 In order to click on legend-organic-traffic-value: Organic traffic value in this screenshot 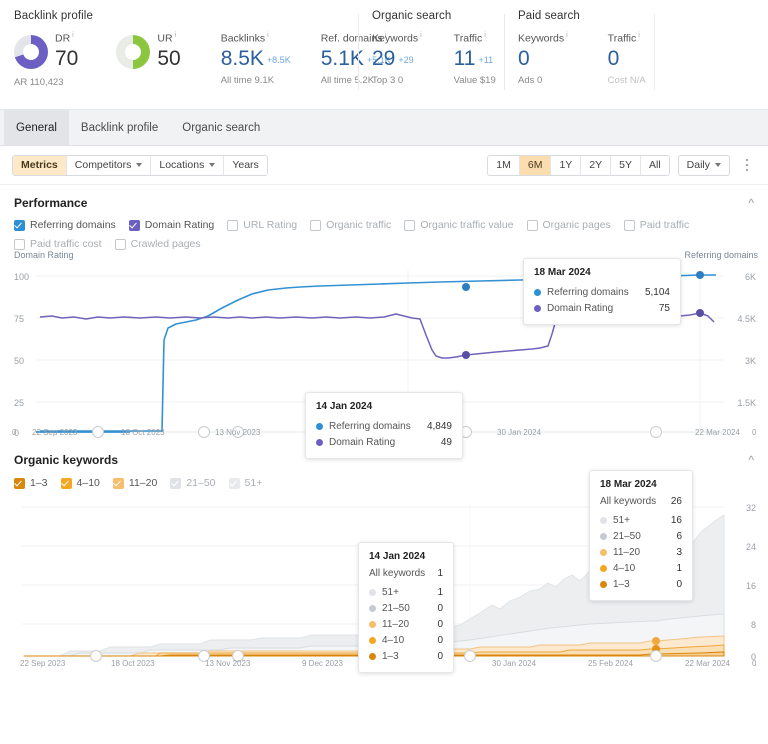, I will do `click(459, 225)`.